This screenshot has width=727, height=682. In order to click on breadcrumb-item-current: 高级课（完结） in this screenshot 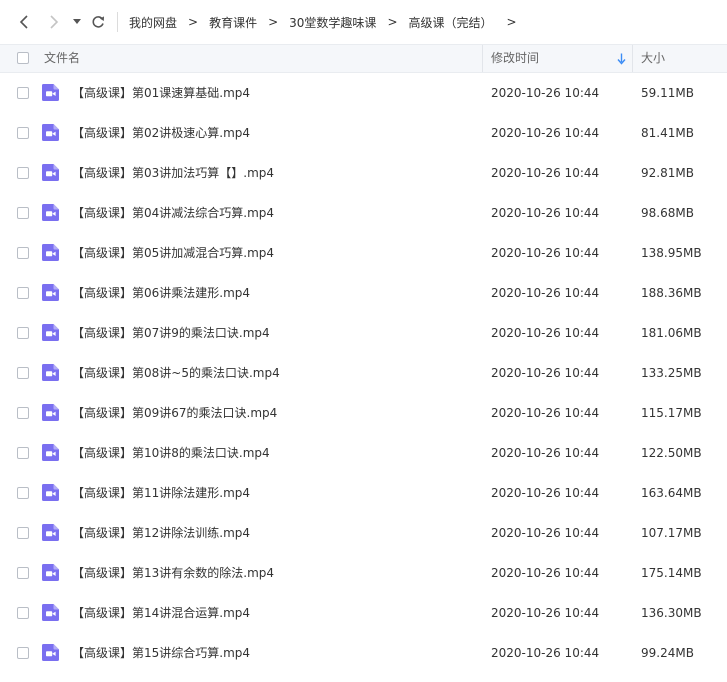, I will do `click(451, 22)`.